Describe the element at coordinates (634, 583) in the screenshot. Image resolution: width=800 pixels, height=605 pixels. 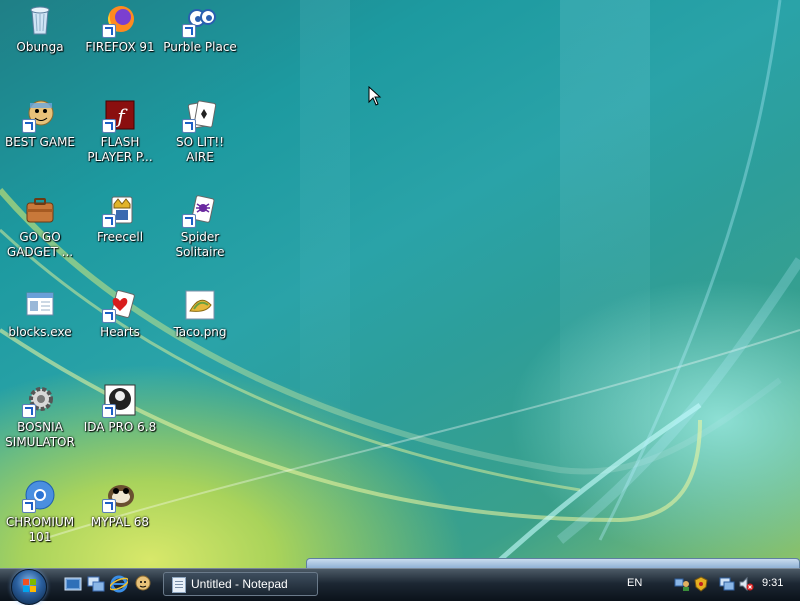
I see `language-indicator: EN` at that location.